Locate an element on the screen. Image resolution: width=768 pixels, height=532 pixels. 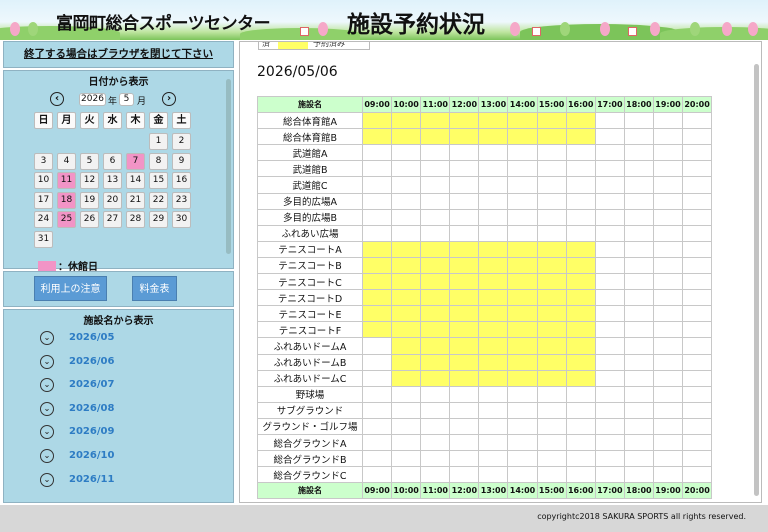
month-link: ⌄ 2026/09 is located at coordinates (115, 433).